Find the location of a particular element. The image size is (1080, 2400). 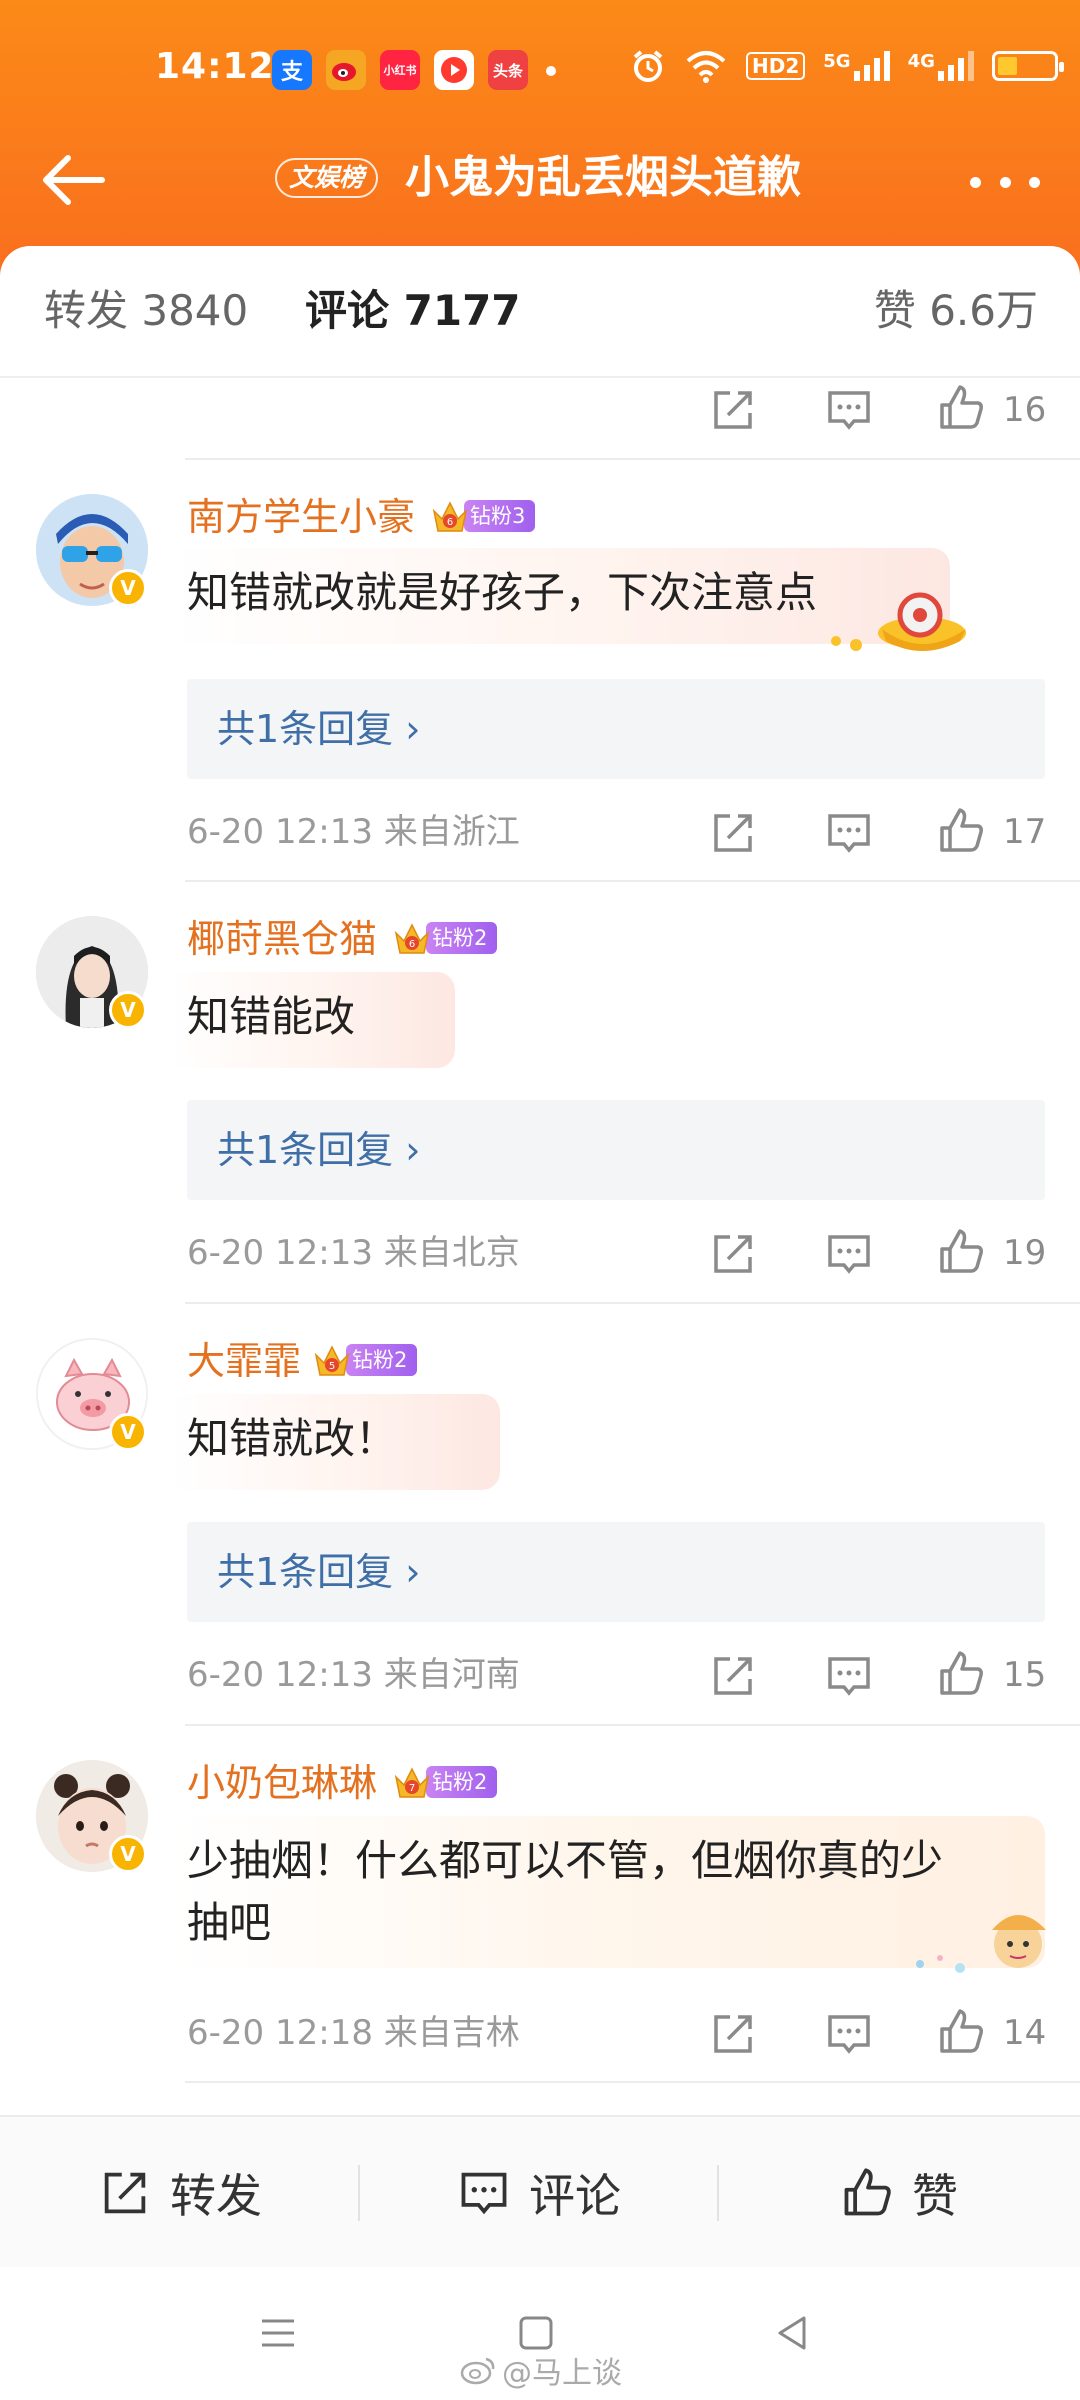

fan-badge: 6 钻粉2 is located at coordinates (445, 938).